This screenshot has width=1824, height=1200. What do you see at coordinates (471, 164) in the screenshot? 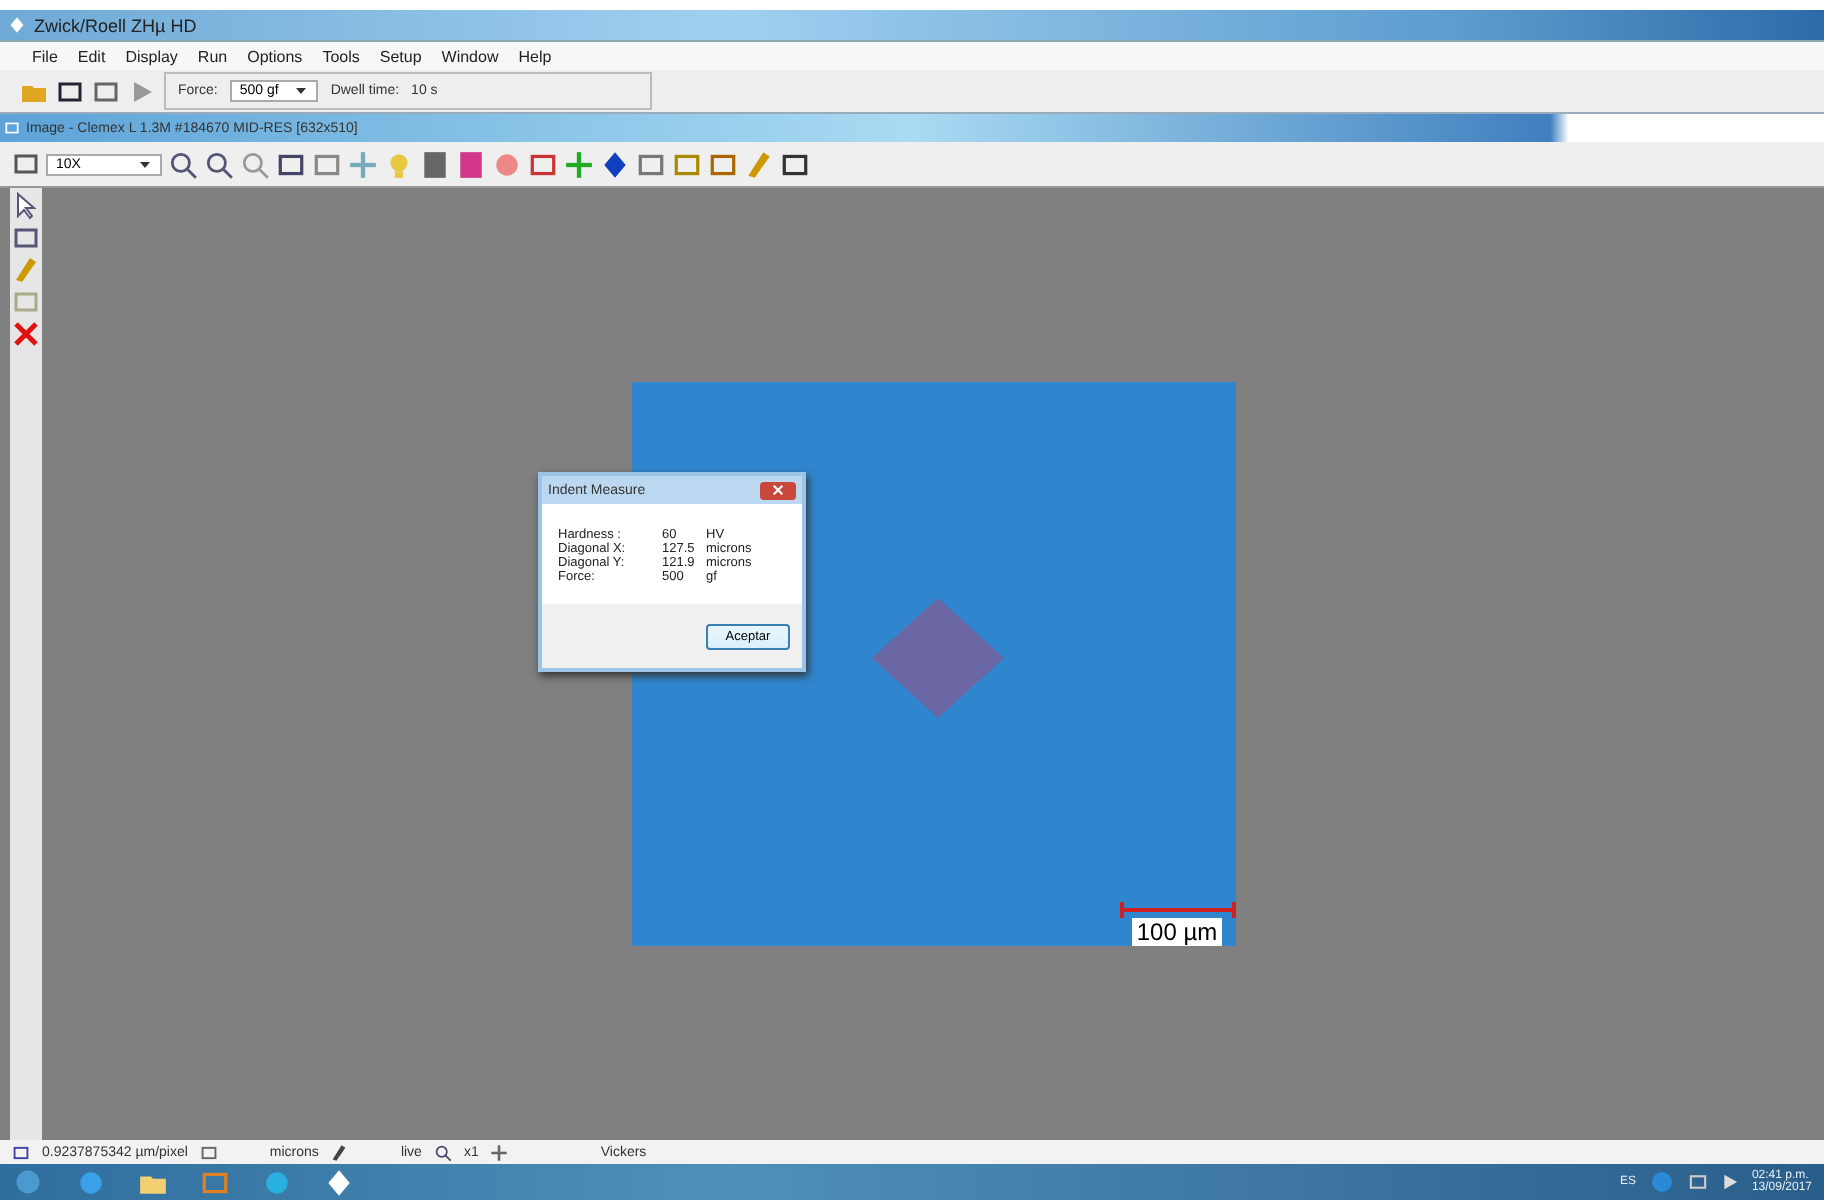
I see `color-map-icon` at bounding box center [471, 164].